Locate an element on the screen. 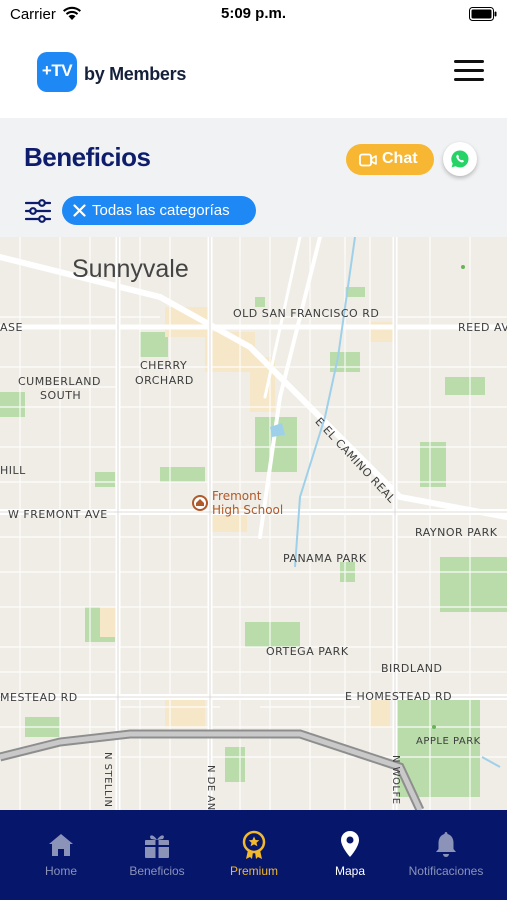  home-icon is located at coordinates (61, 845).